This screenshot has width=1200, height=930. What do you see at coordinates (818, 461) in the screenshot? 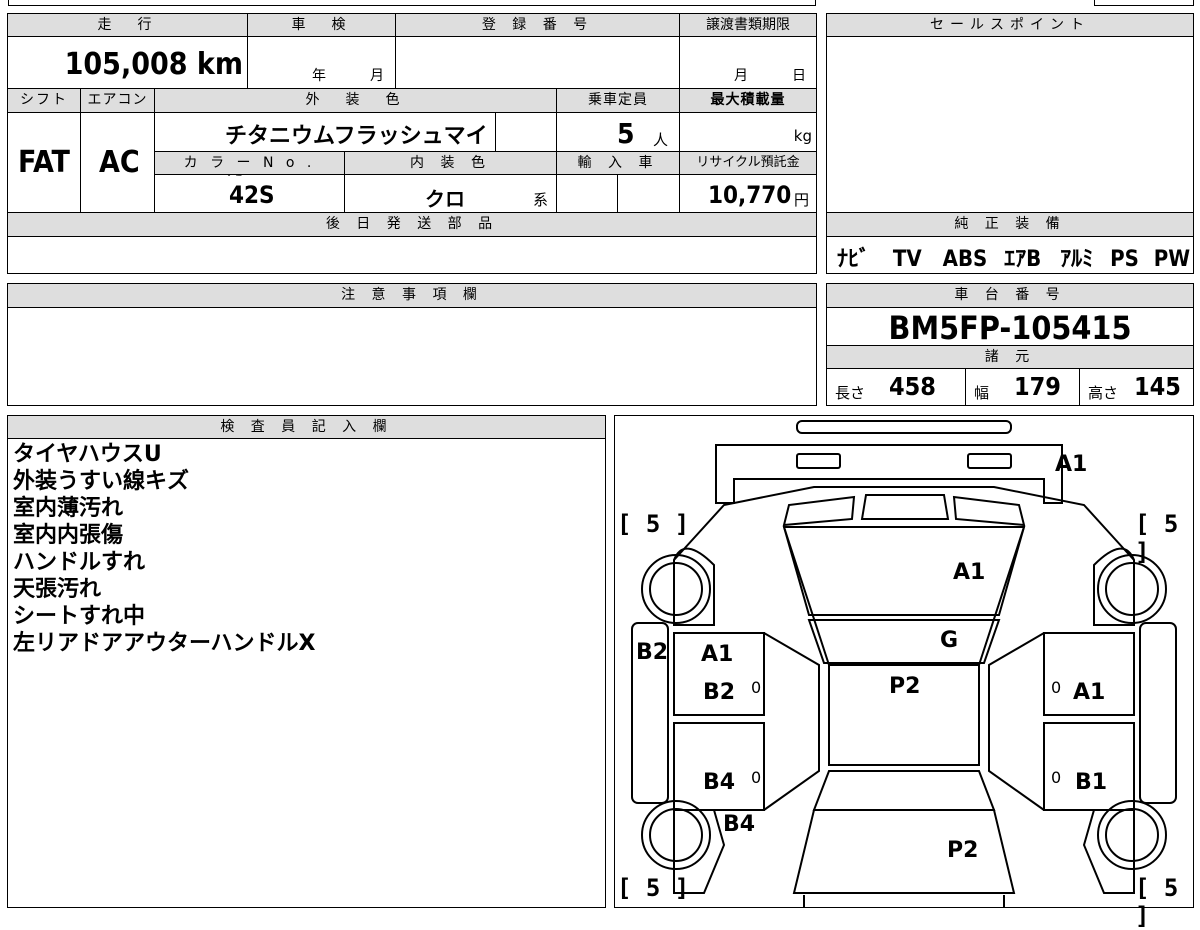
I see `left-headlight-shape` at bounding box center [818, 461].